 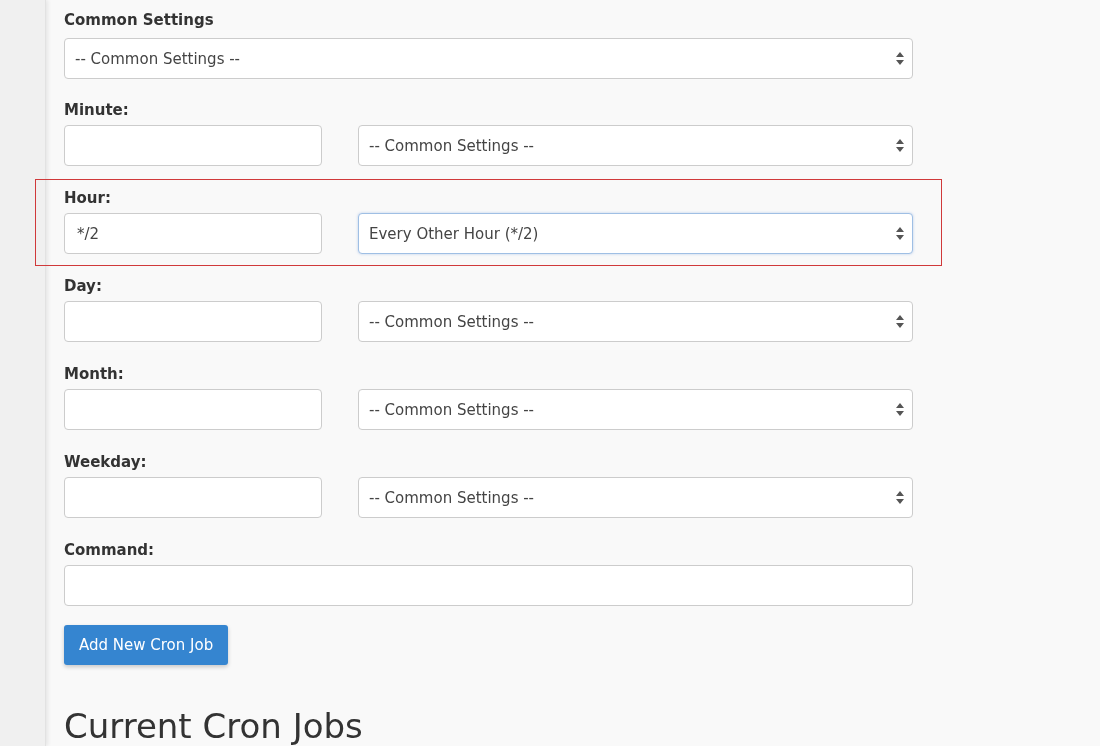 I want to click on field-label: Hour:, so click(x=88, y=198).